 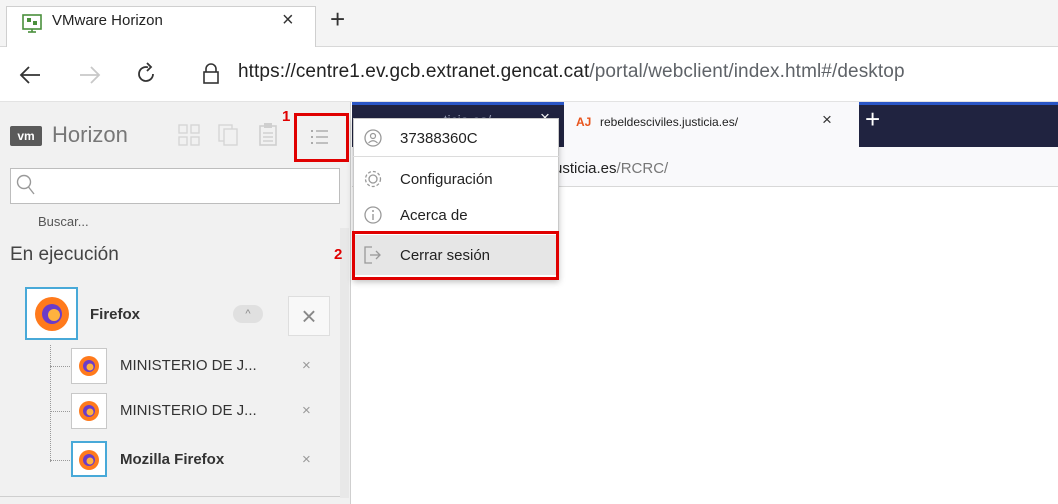 I want to click on collapse-button: ^, so click(x=248, y=314).